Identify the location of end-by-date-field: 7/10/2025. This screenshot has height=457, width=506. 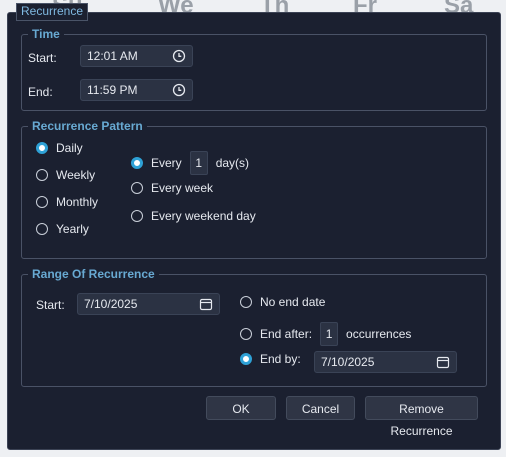
(385, 362).